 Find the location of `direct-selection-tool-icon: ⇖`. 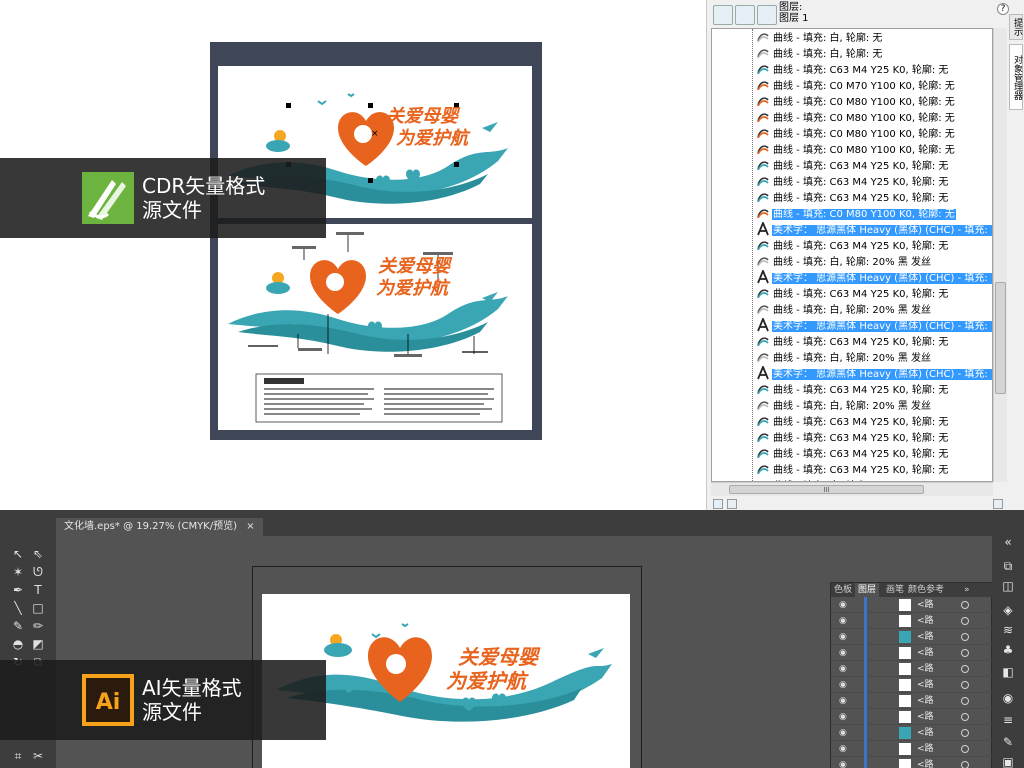

direct-selection-tool-icon: ⇖ is located at coordinates (38, 554).